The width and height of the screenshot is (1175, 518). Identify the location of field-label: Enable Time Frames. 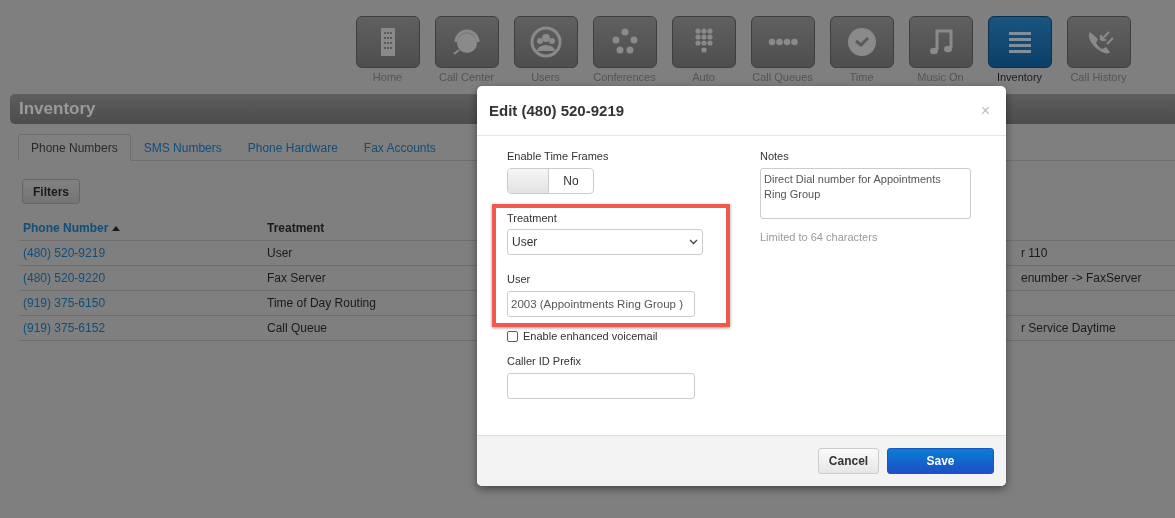
(558, 156).